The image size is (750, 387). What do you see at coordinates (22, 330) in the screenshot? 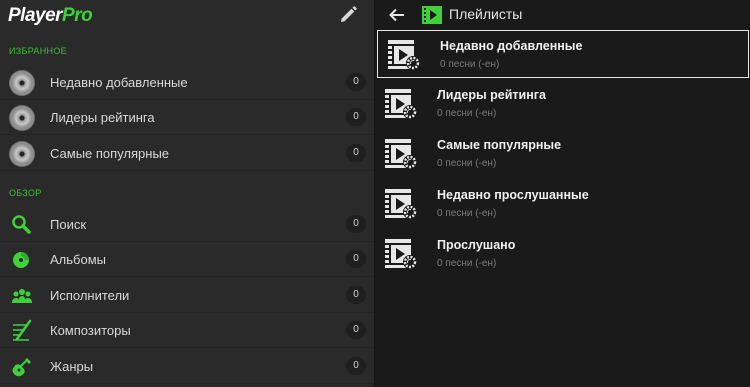
I see `composer-icon` at bounding box center [22, 330].